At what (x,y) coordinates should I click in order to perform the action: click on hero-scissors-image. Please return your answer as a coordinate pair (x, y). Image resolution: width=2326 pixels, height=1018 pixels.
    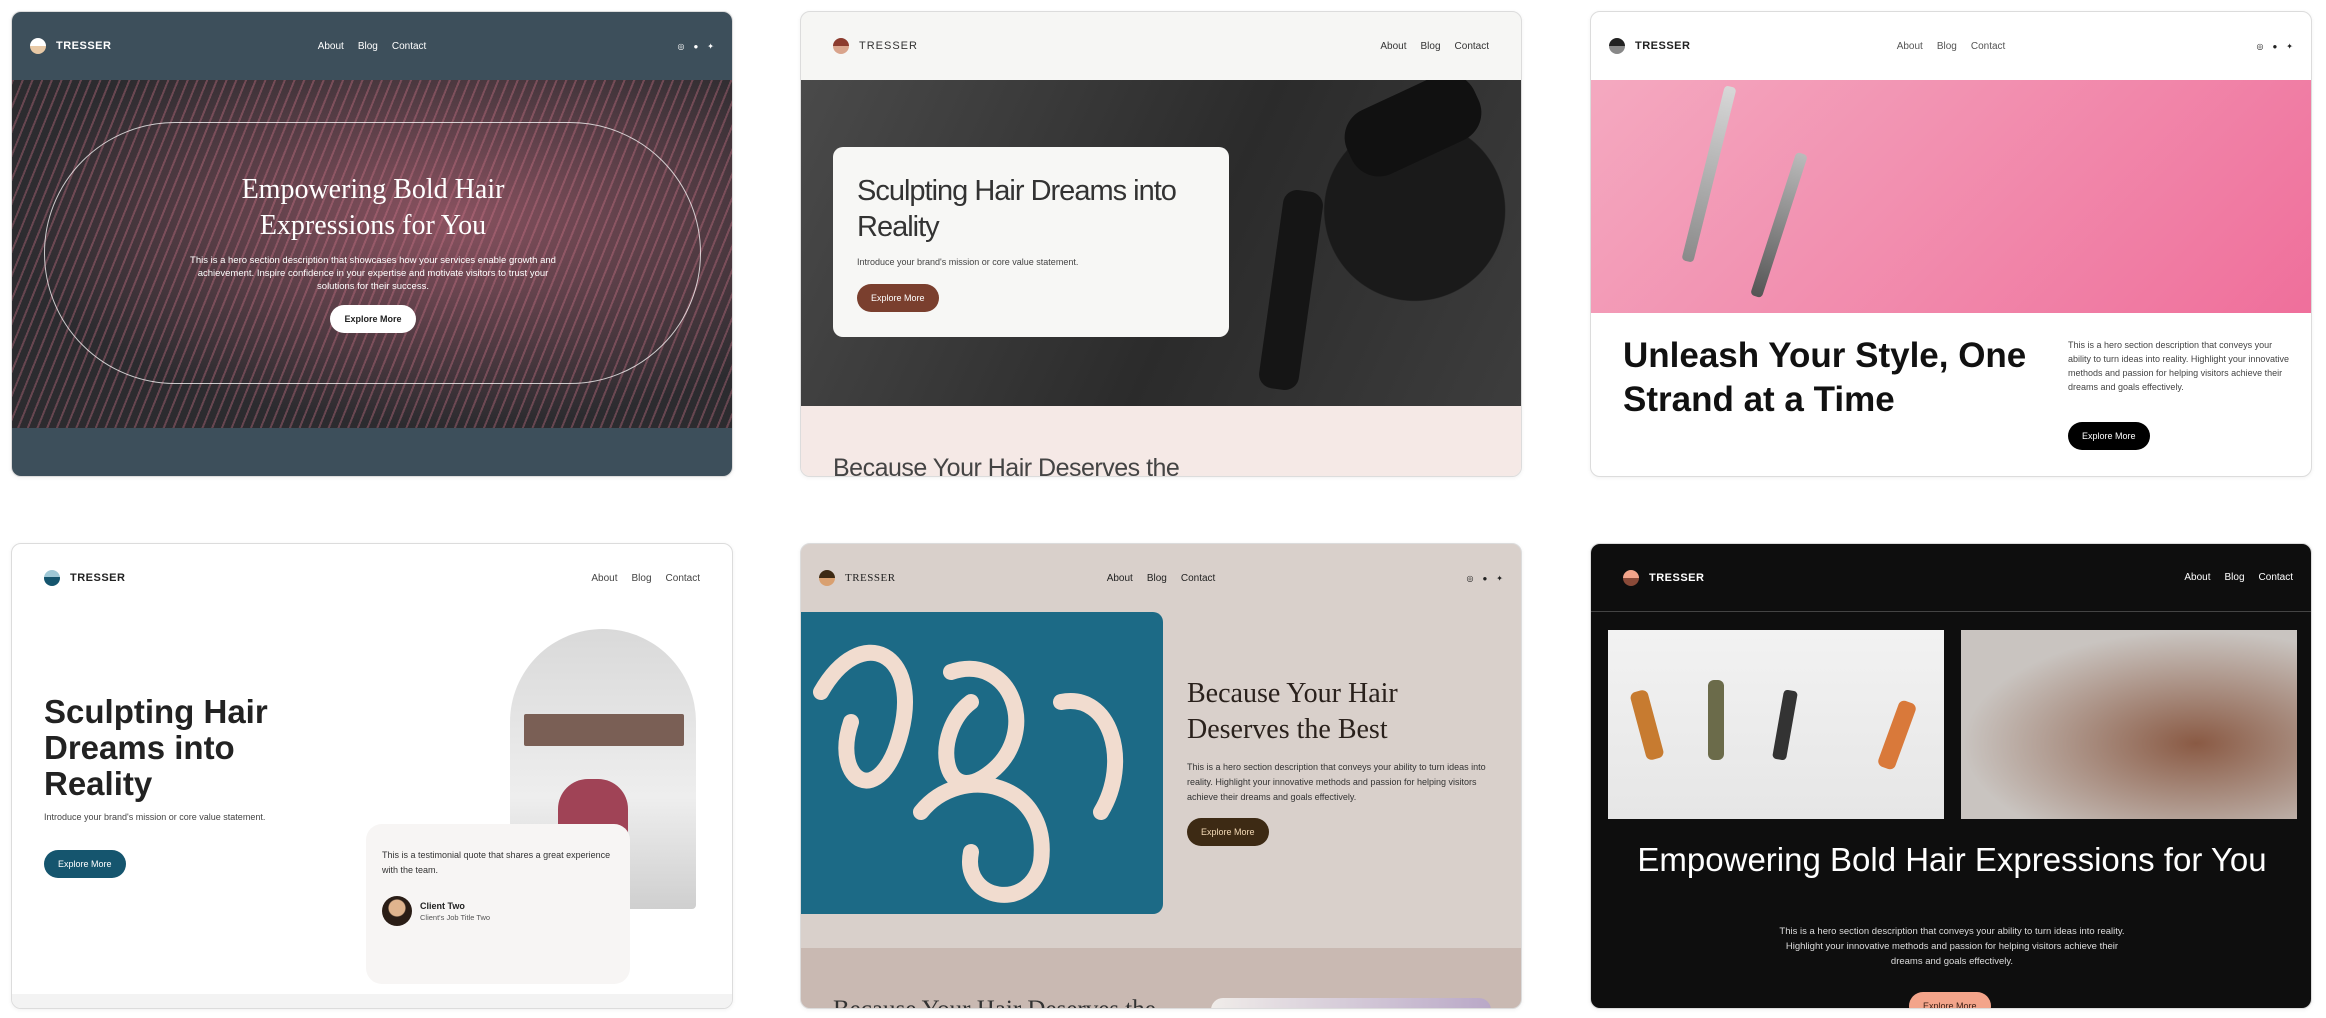
    Looking at the image, I should click on (1951, 196).